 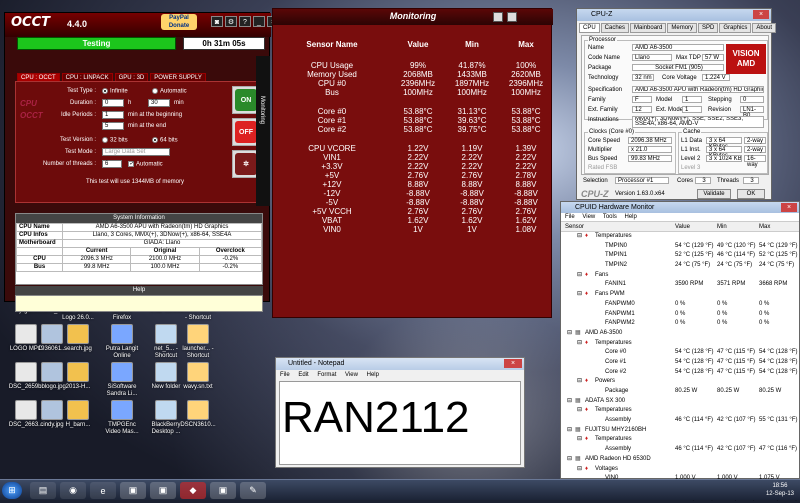 I want to click on threads-input: 6, so click(x=112, y=164).